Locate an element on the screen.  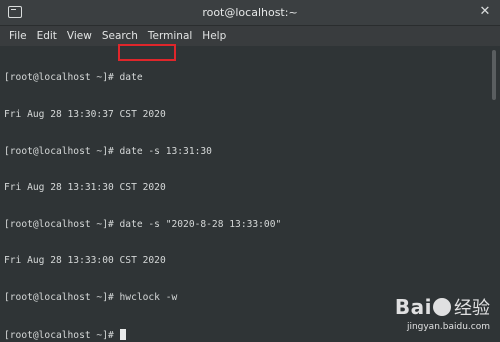
baidu-watermark: Bai 经验 jingyan.baidu.com is located at coordinates (442, 313).